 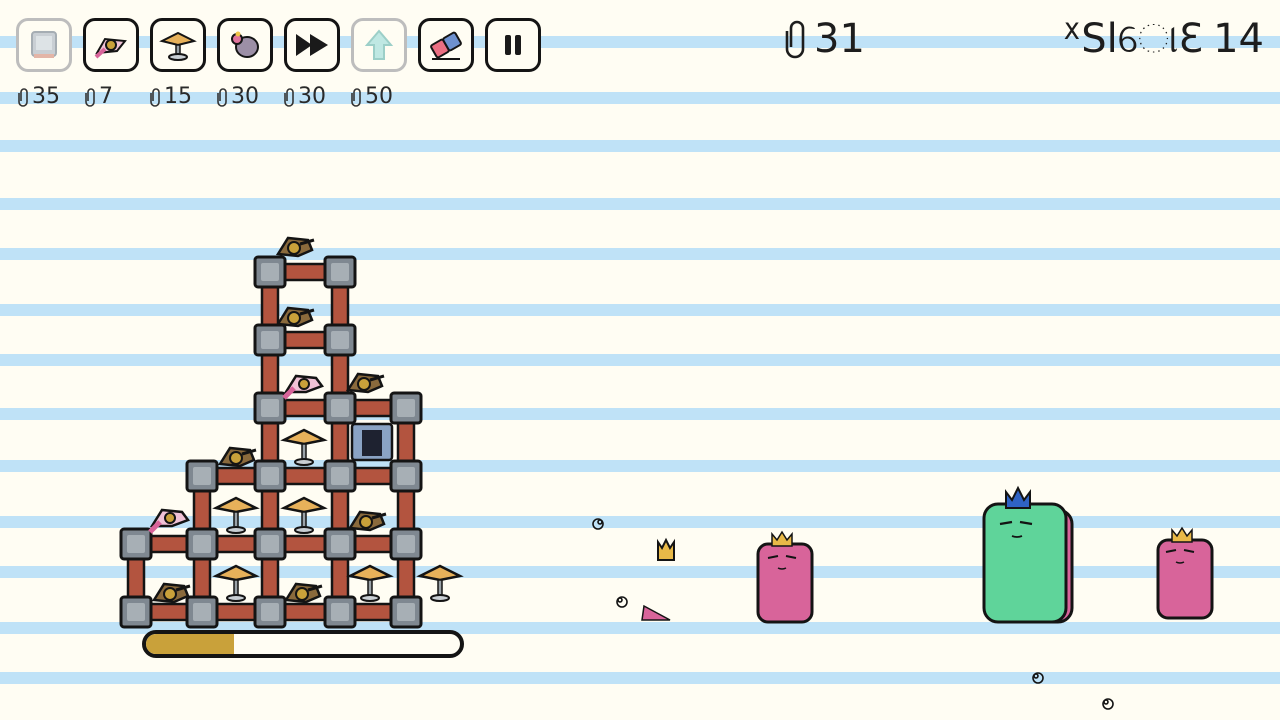 I want to click on door, so click(x=372, y=442).